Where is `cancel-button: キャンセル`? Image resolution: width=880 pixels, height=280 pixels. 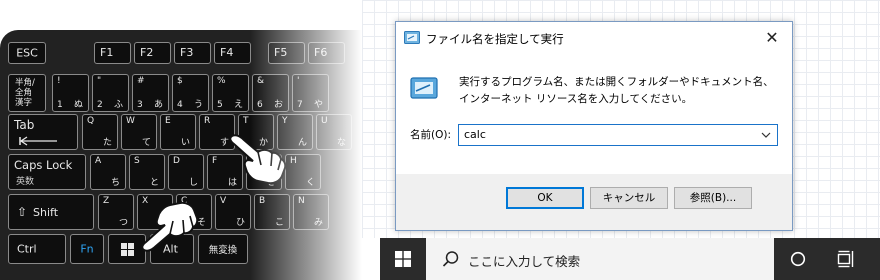 cancel-button: キャンセル is located at coordinates (629, 198).